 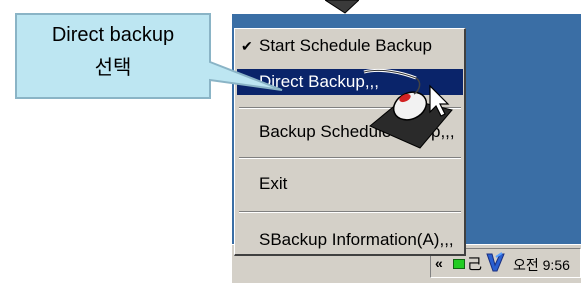 What do you see at coordinates (113, 35) in the screenshot?
I see `callout-title: Direct backup` at bounding box center [113, 35].